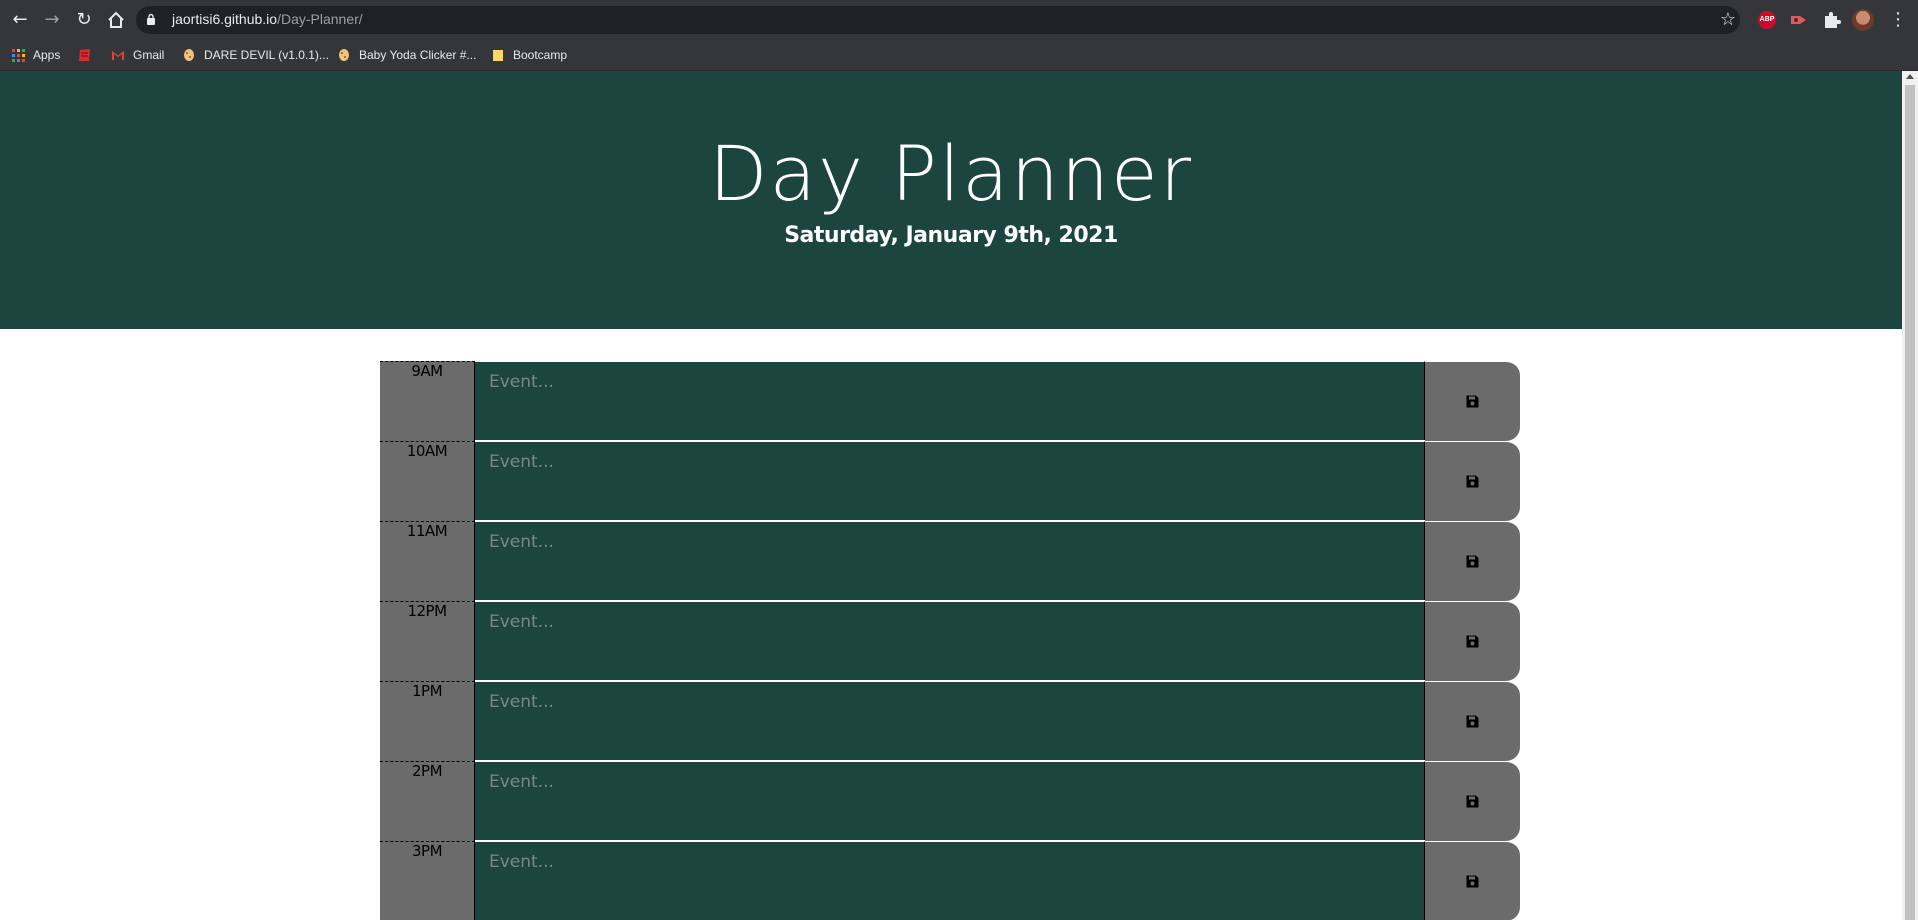 The width and height of the screenshot is (1918, 920). I want to click on red-extension-icon, so click(1799, 20).